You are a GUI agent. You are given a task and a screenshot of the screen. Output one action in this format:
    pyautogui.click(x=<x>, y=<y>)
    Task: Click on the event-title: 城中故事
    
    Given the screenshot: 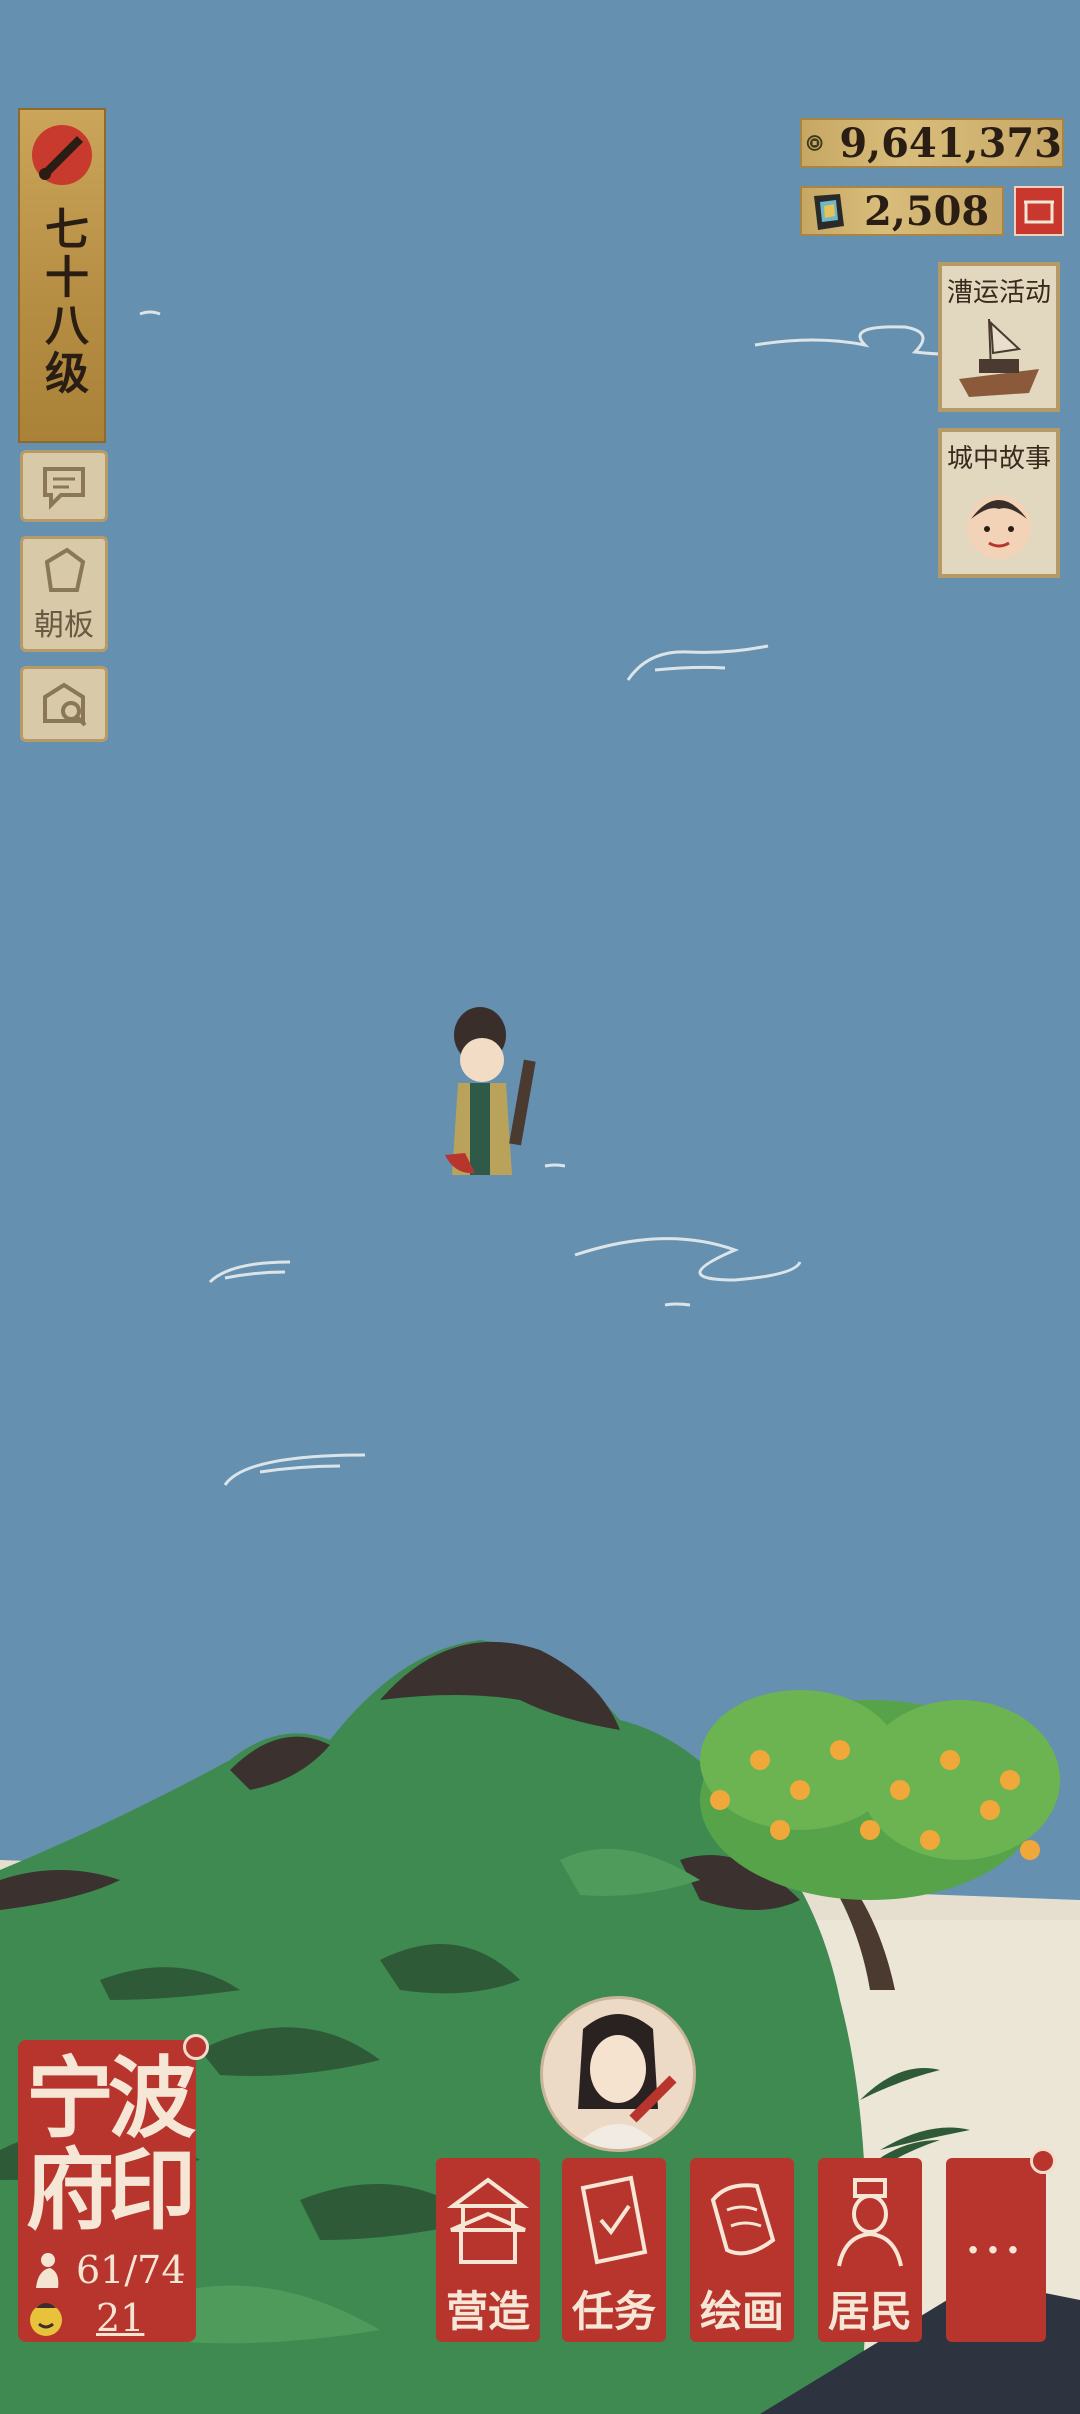 What is the action you would take?
    pyautogui.click(x=998, y=459)
    